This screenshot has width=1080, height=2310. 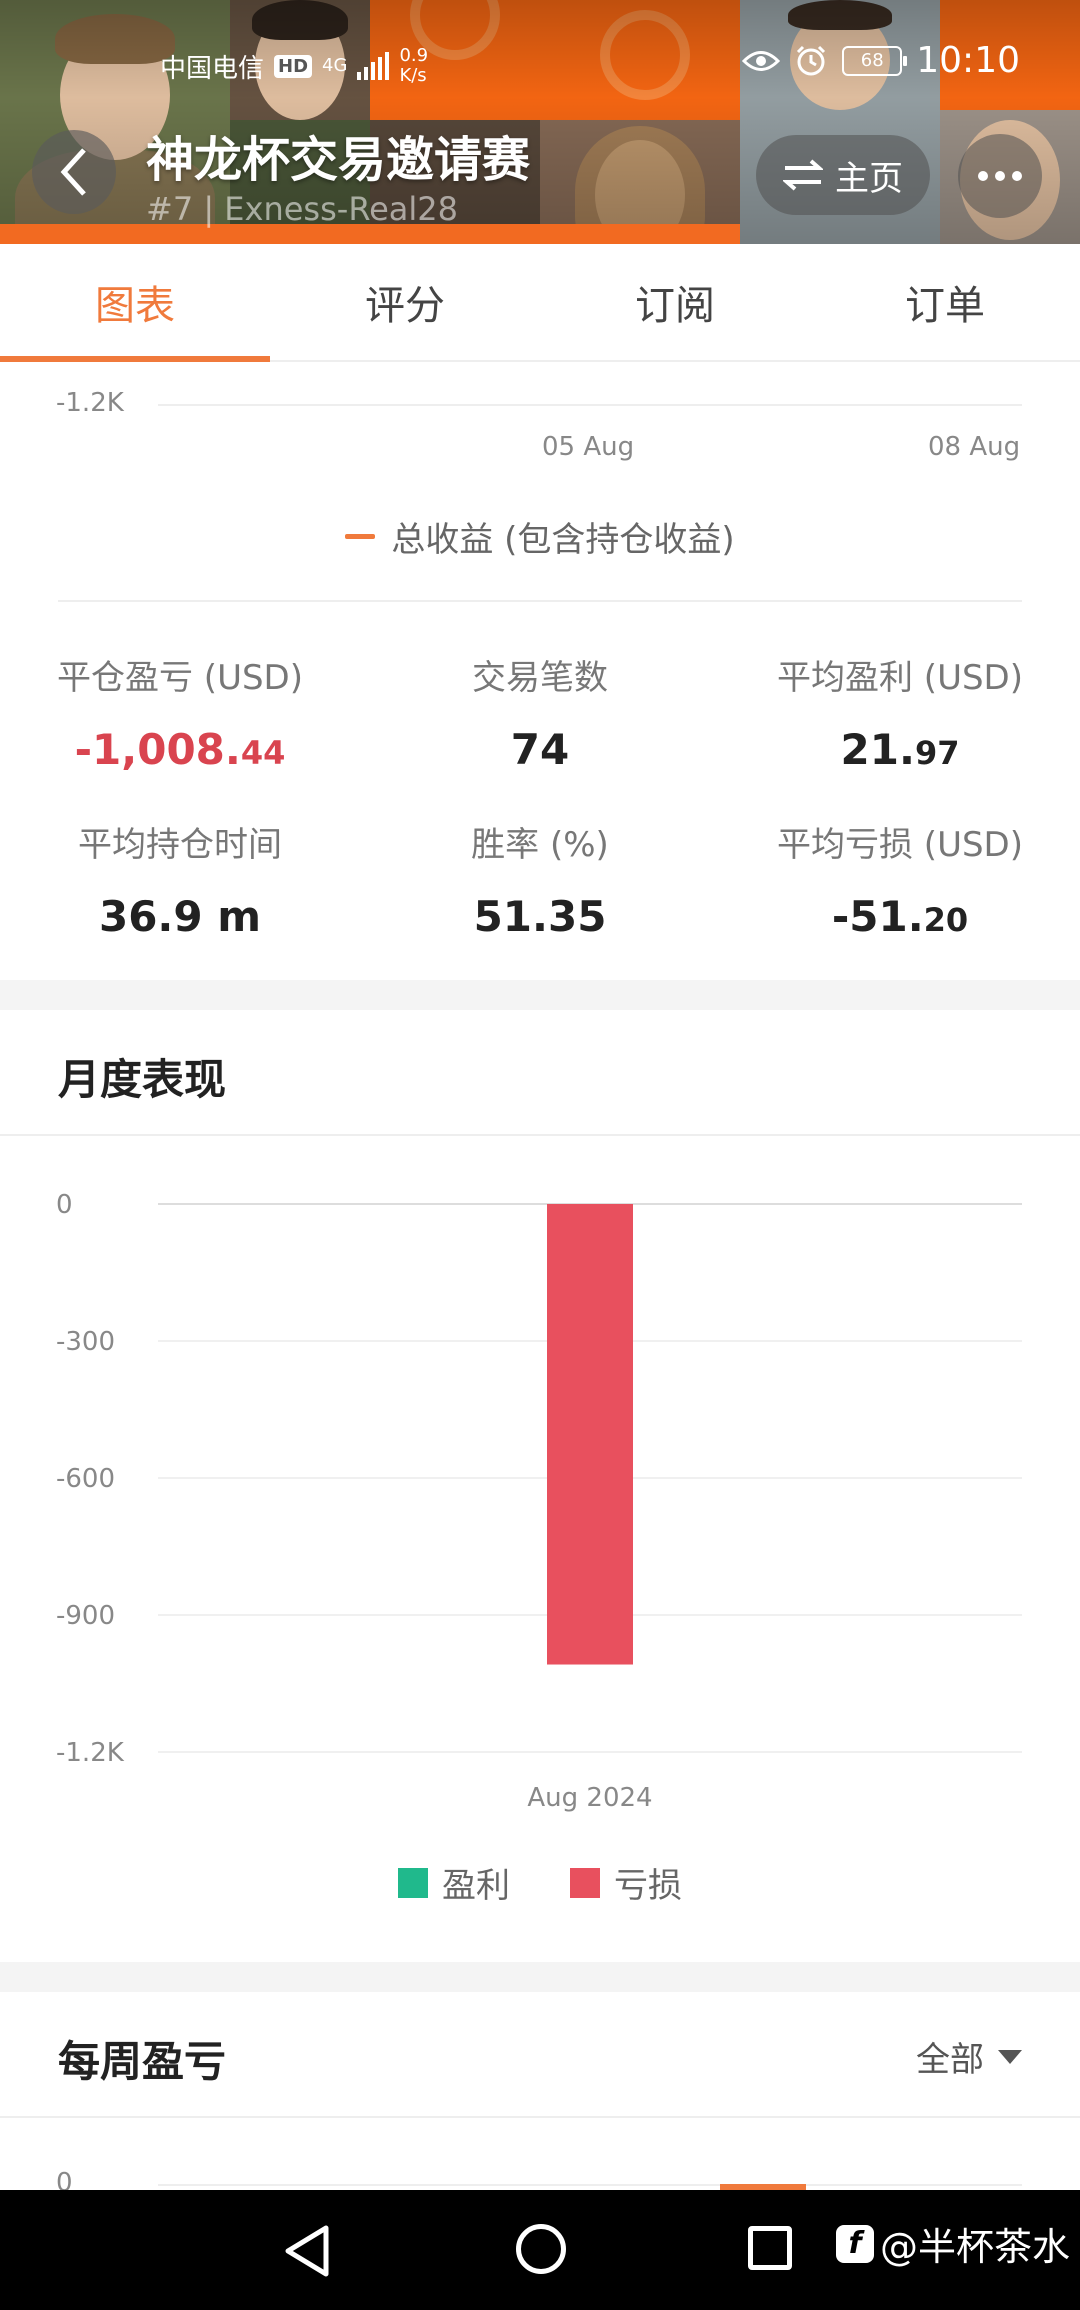 I want to click on page-title: 神龙杯交易邀请赛, so click(x=338, y=160).